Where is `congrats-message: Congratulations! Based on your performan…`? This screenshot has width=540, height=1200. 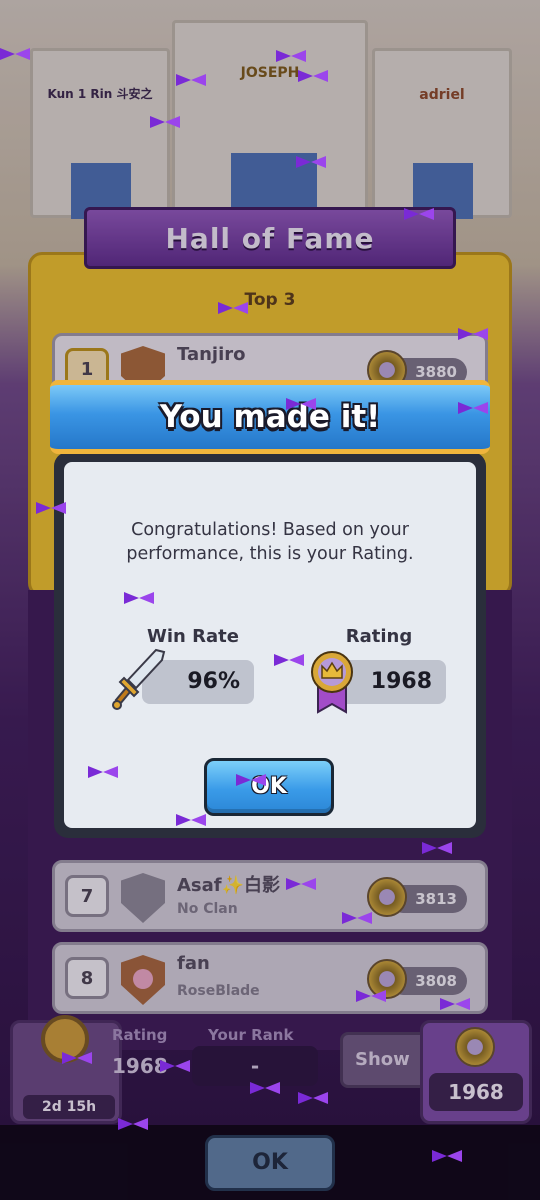 congrats-message: Congratulations! Based on your performan… is located at coordinates (270, 542).